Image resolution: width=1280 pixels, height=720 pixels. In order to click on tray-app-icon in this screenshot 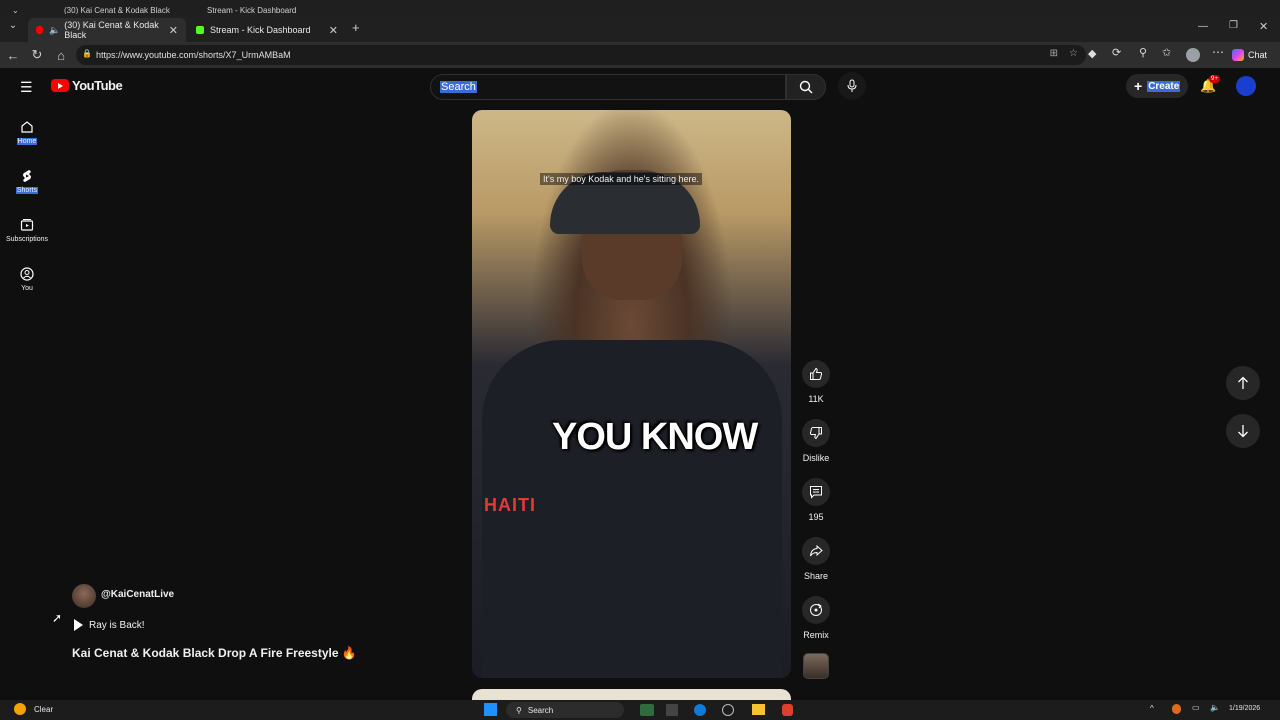, I will do `click(1176, 709)`.